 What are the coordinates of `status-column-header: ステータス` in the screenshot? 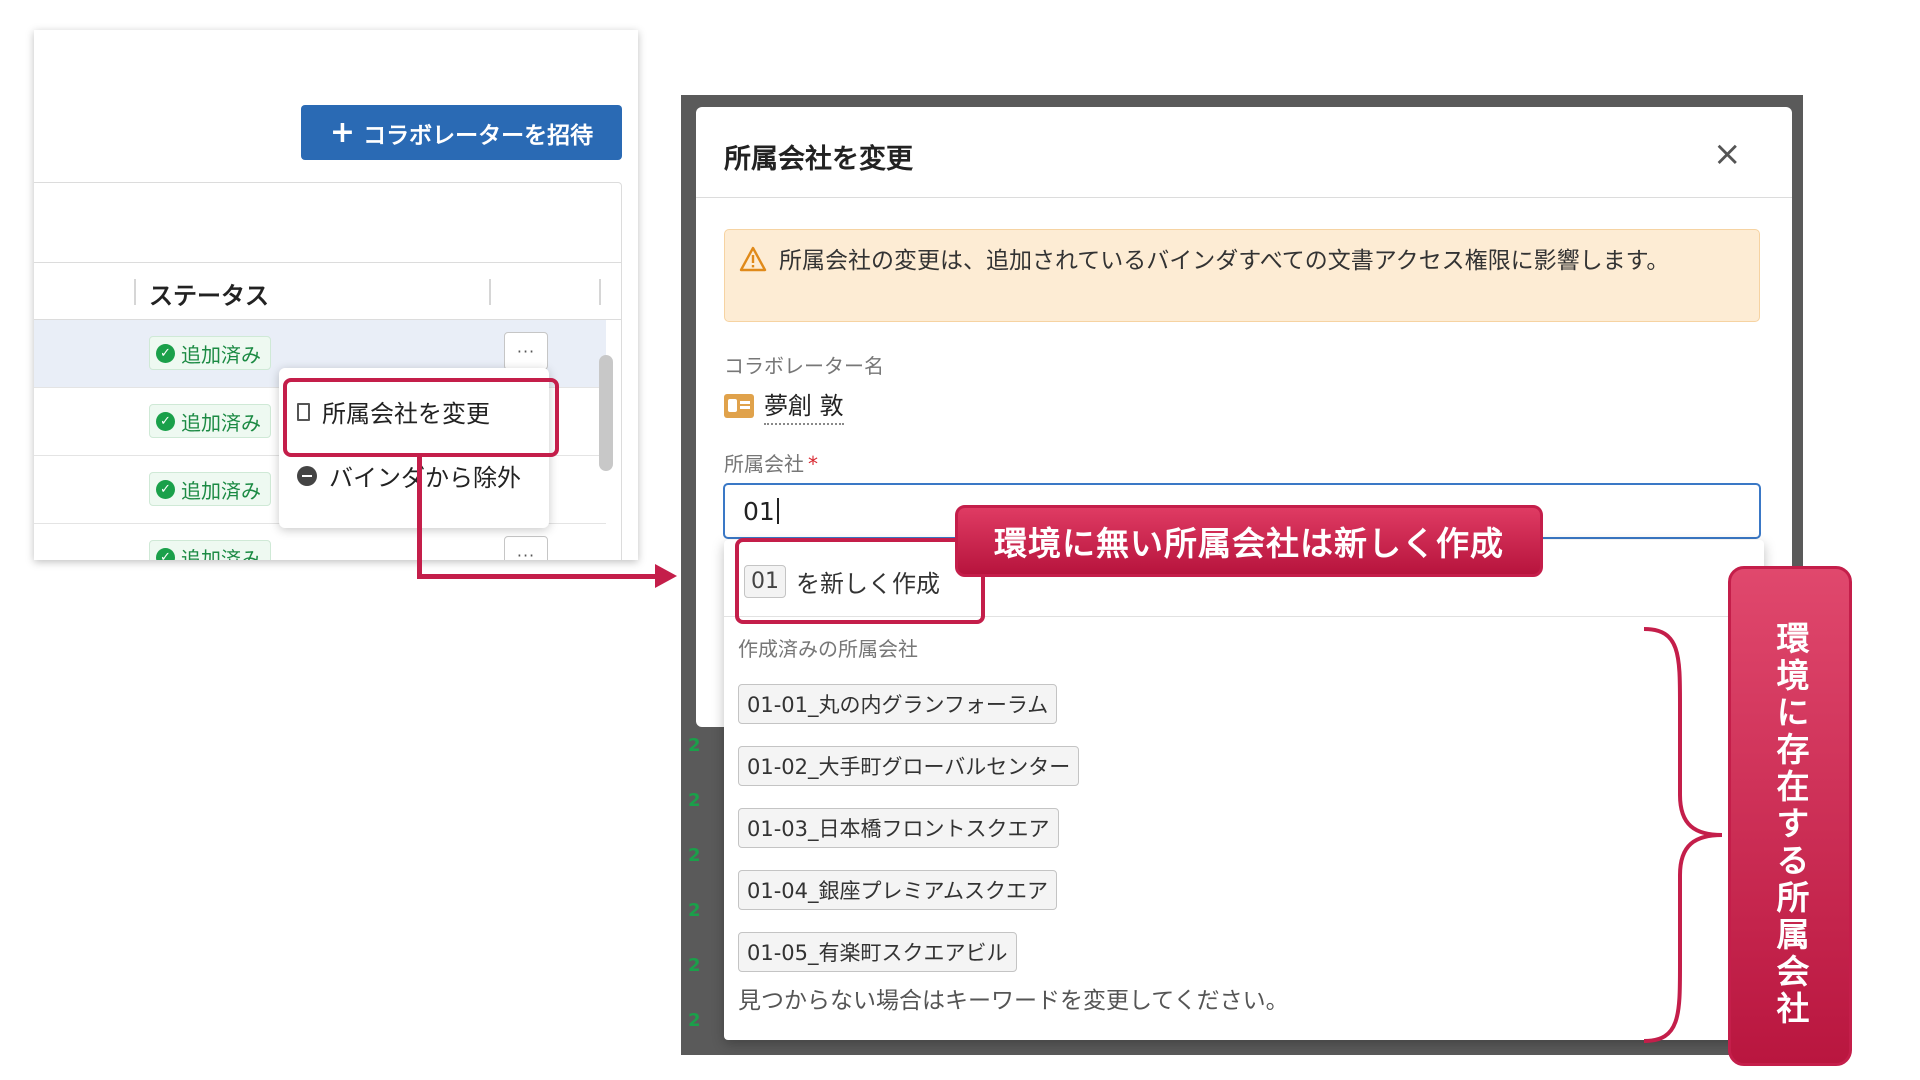 It's located at (209, 296).